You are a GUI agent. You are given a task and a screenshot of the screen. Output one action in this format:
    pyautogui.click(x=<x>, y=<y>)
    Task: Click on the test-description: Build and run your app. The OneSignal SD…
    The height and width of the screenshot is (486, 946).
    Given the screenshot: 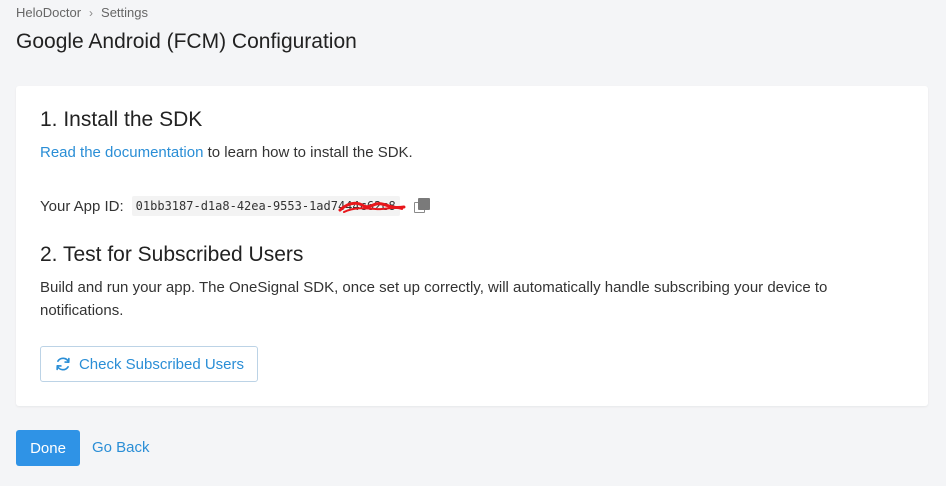 What is the action you would take?
    pyautogui.click(x=434, y=299)
    